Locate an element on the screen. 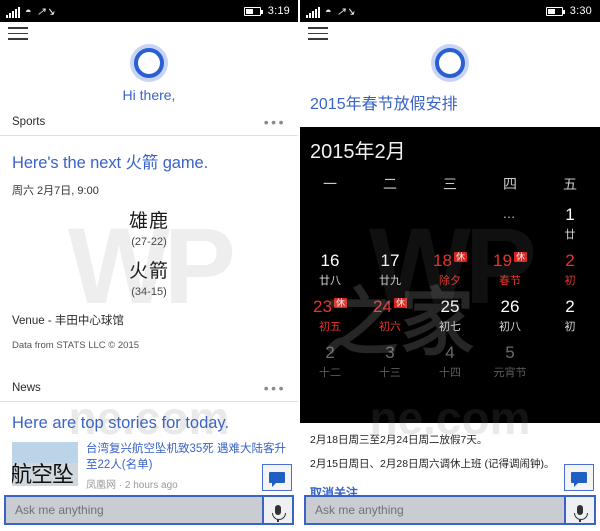  microphone-icon is located at coordinates (279, 513).